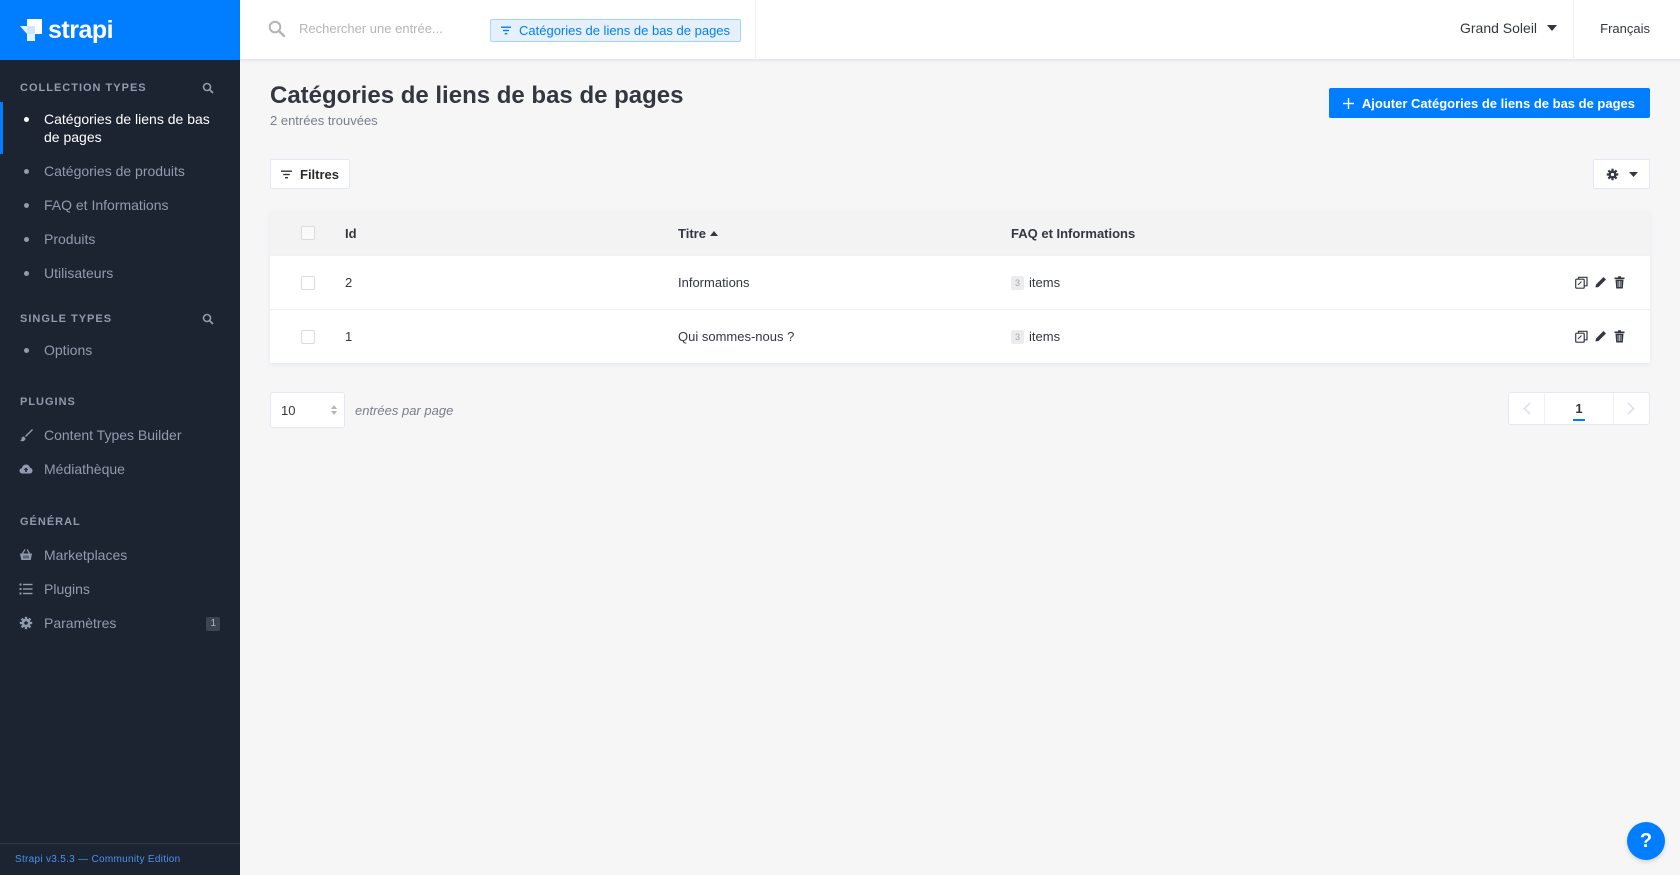 This screenshot has width=1680, height=875. I want to click on filters-label: Filtres, so click(320, 174).